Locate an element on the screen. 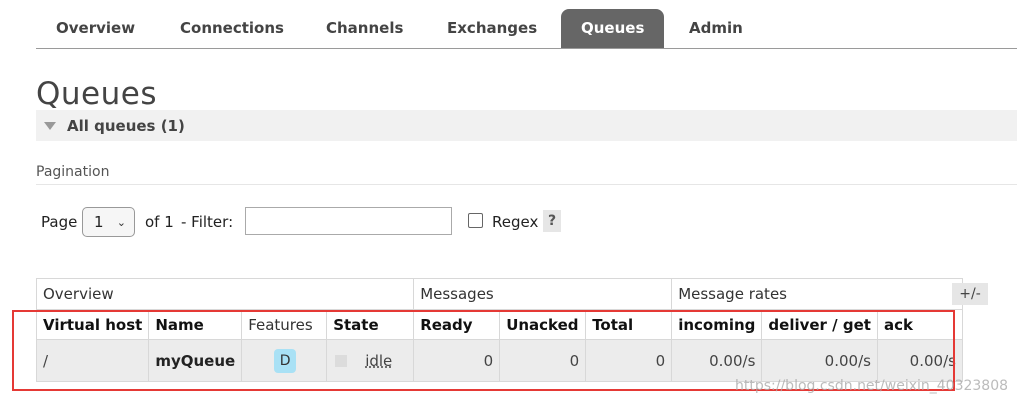  page-select: 1 ⌄ is located at coordinates (108, 222).